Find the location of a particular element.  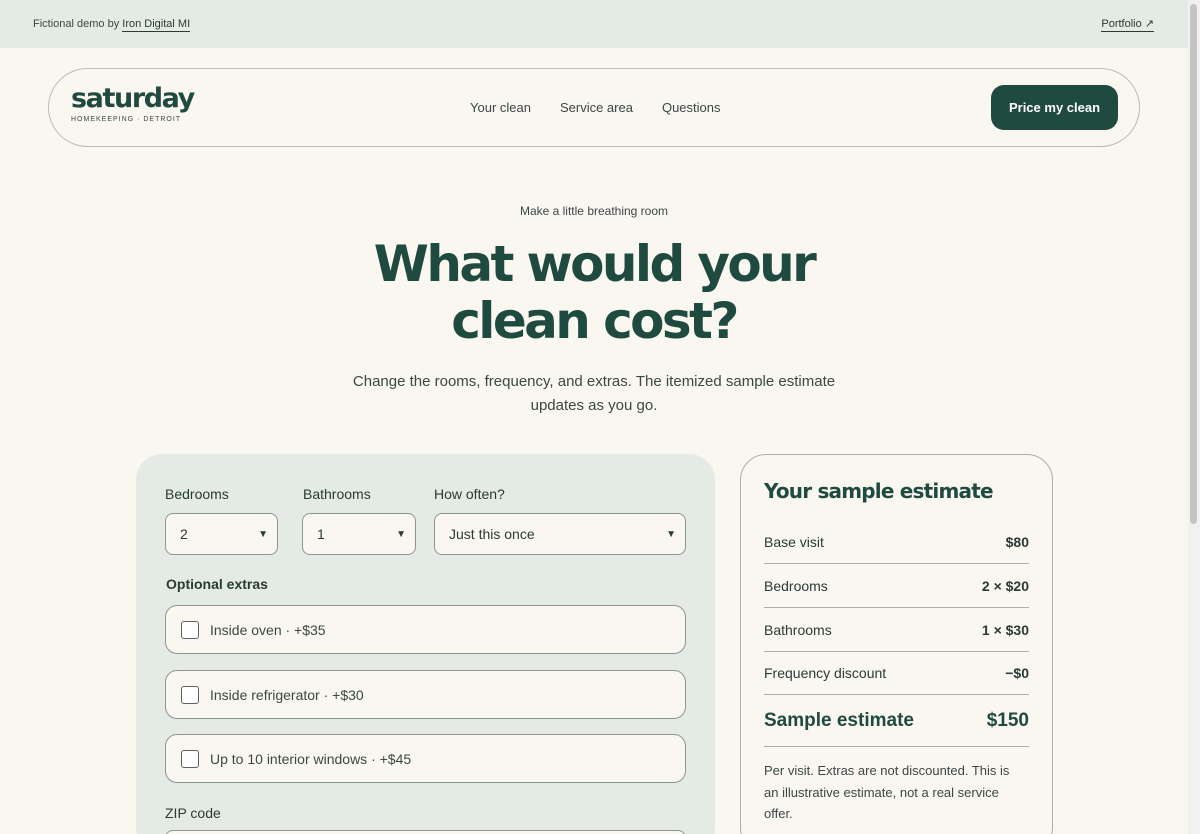

estimate-title: Your sample estimate is located at coordinates (879, 491).